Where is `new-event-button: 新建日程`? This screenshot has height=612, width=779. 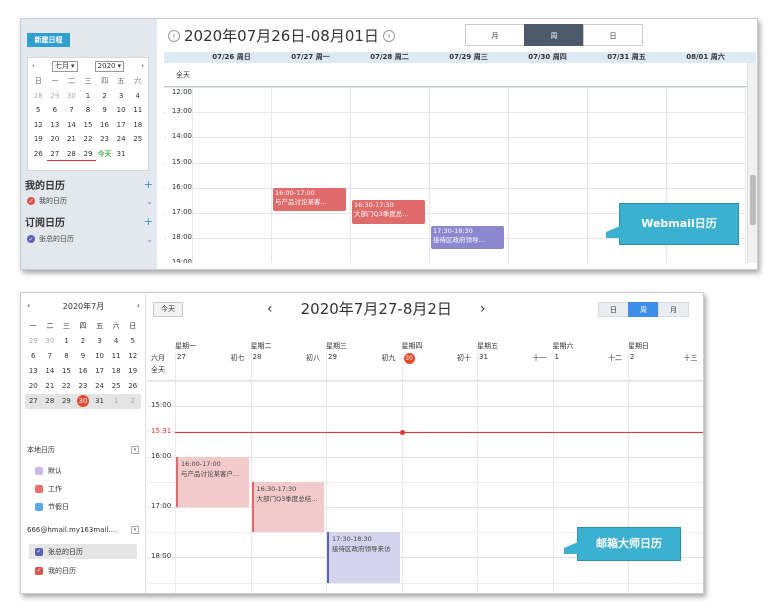 new-event-button: 新建日程 is located at coordinates (48, 40).